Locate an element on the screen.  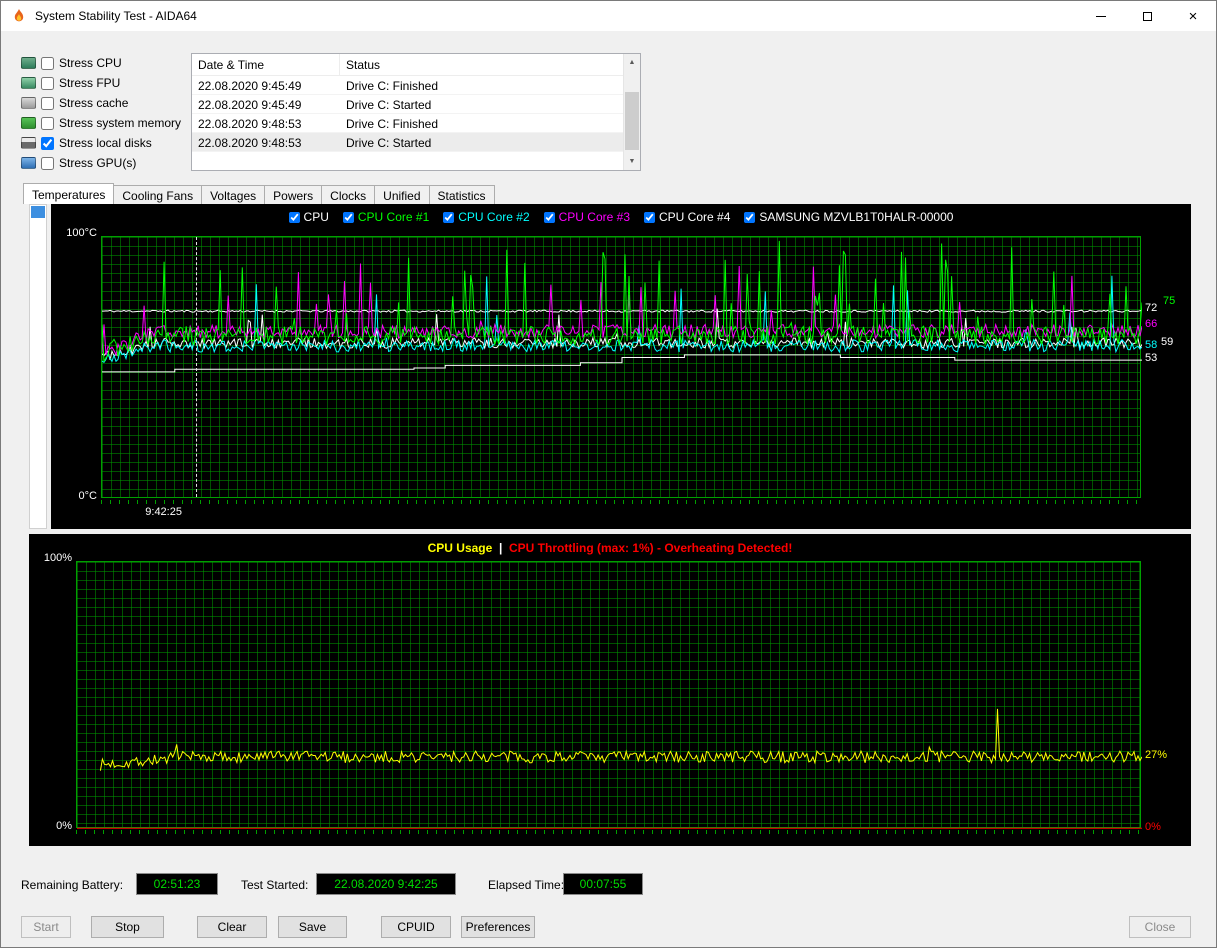
tab-statistics: Statistics is located at coordinates (461, 194).